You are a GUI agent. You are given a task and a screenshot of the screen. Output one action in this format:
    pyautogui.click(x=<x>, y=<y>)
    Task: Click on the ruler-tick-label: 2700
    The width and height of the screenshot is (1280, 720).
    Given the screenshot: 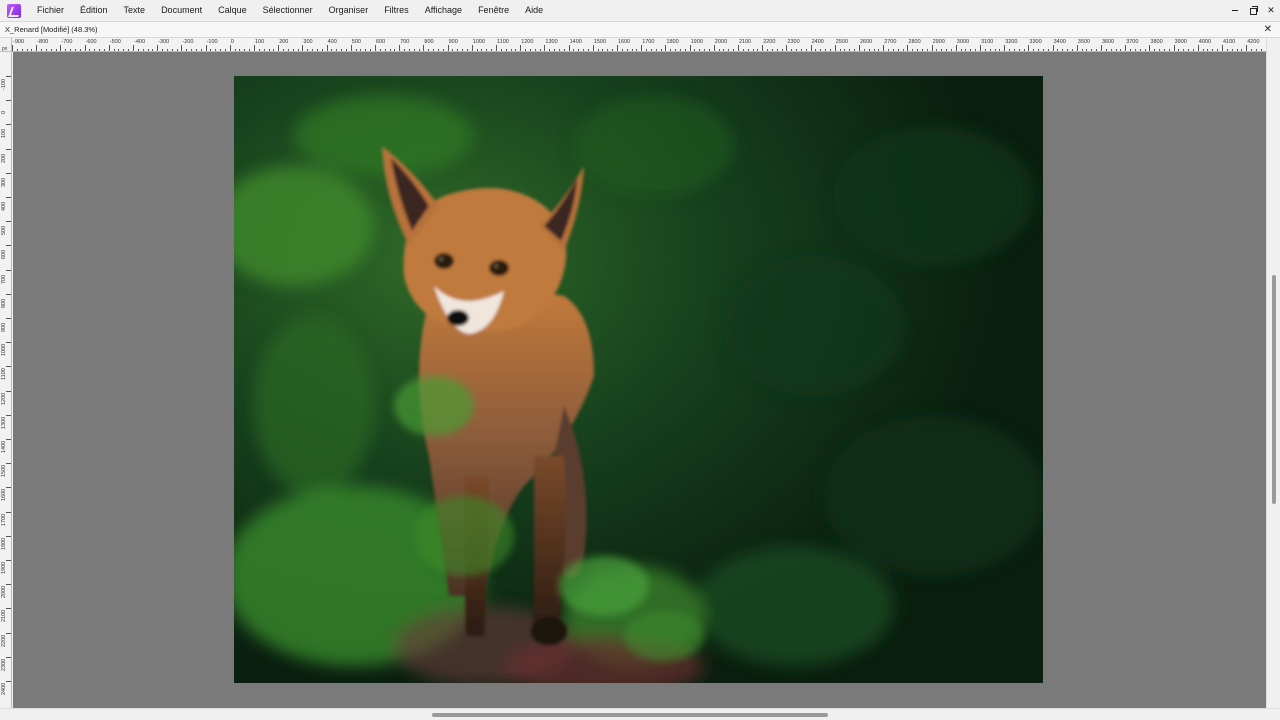 What is the action you would take?
    pyautogui.click(x=890, y=42)
    